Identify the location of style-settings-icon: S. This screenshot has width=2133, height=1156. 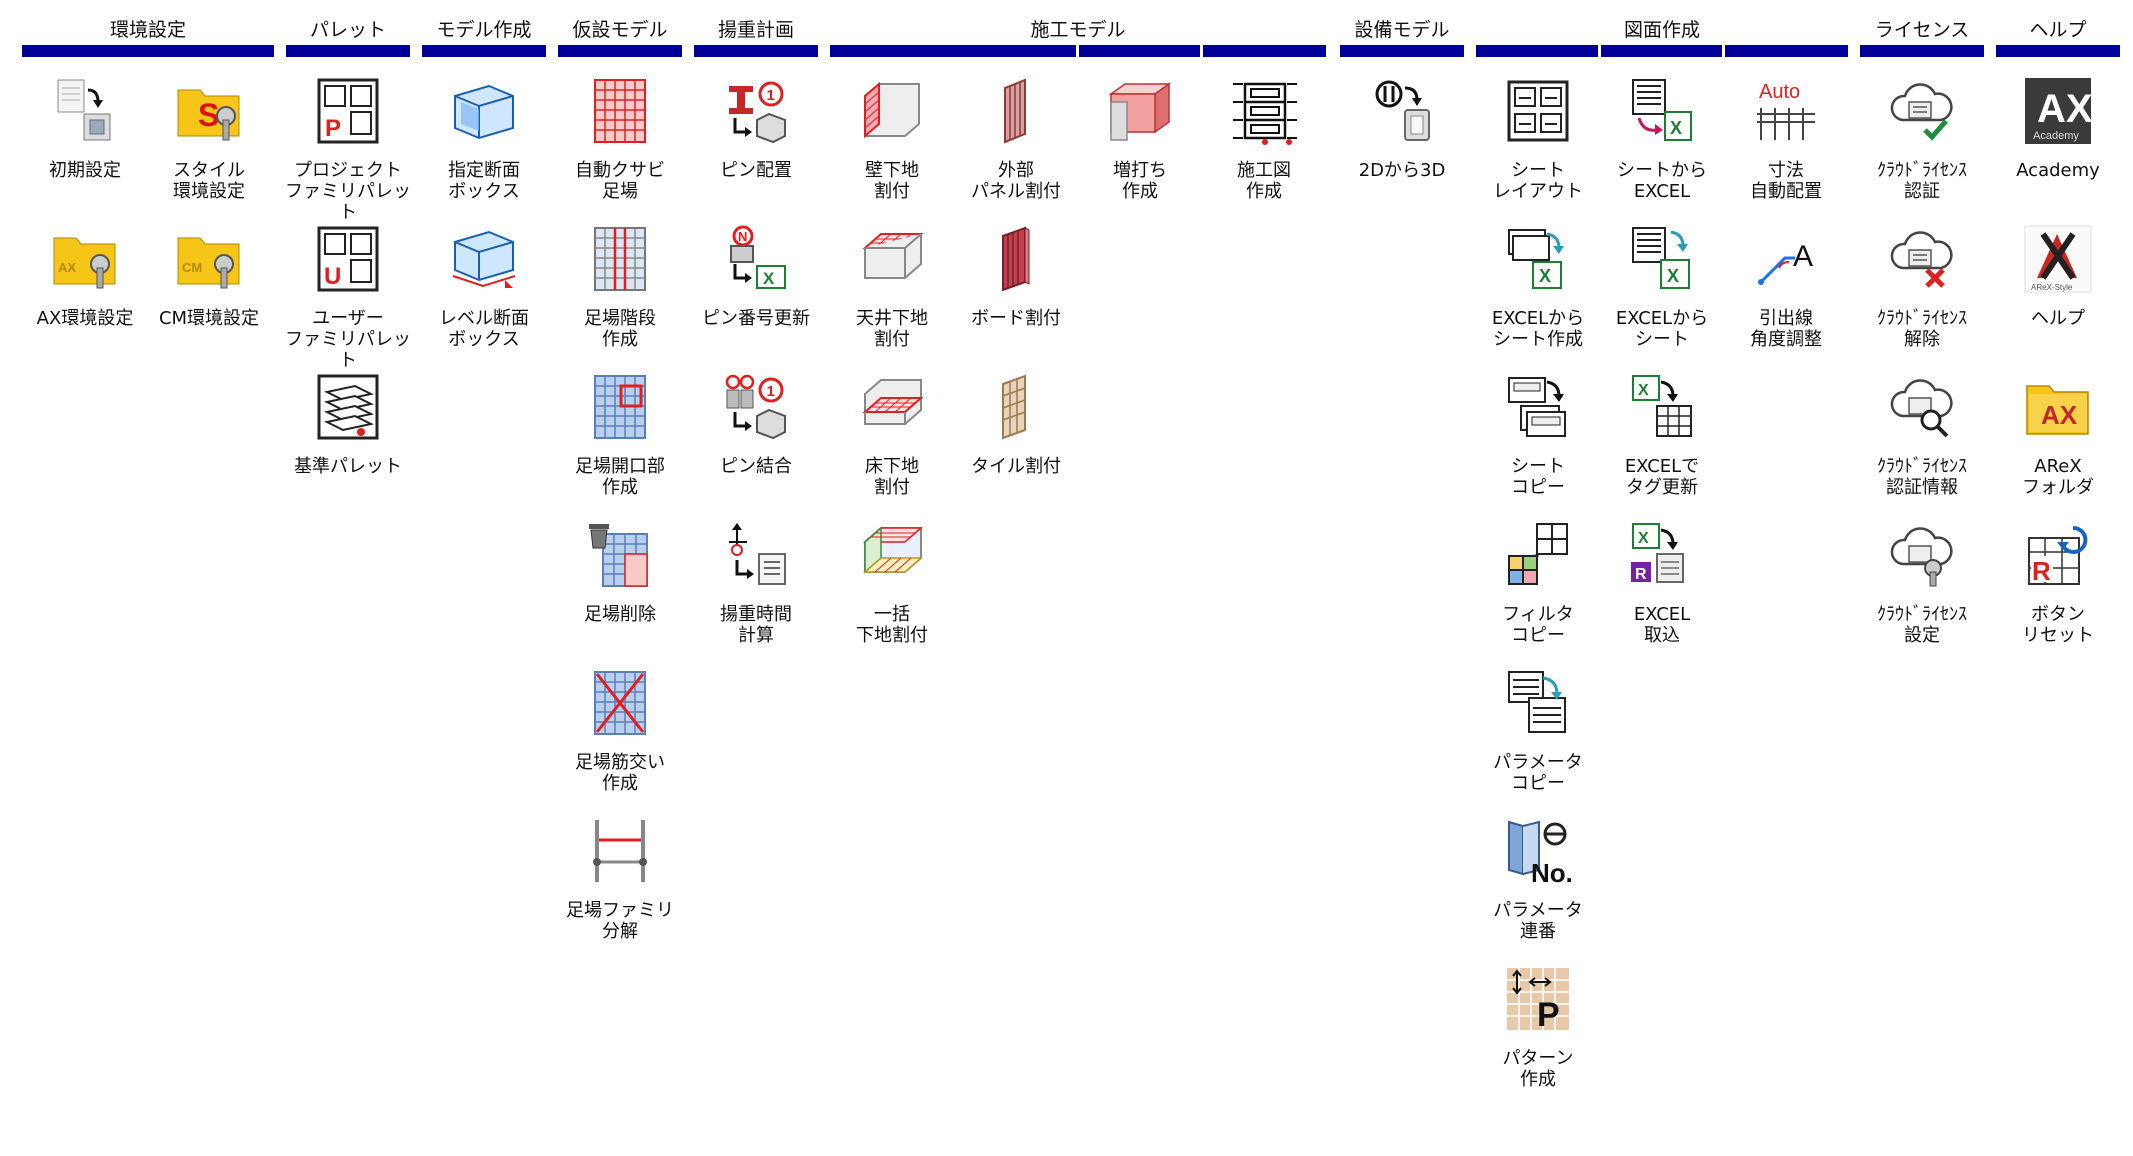
(208, 115).